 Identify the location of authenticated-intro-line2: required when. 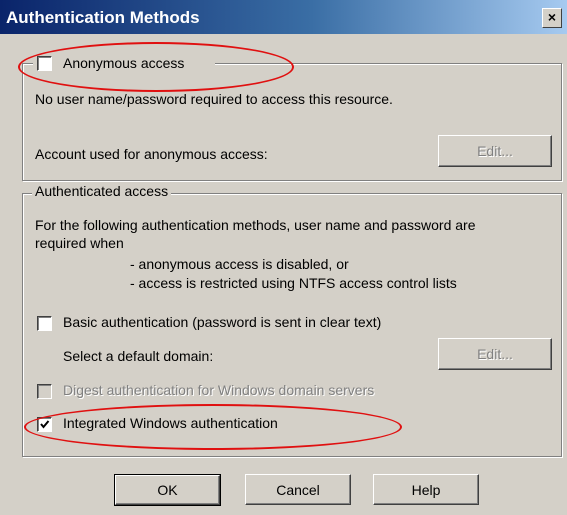
(79, 243).